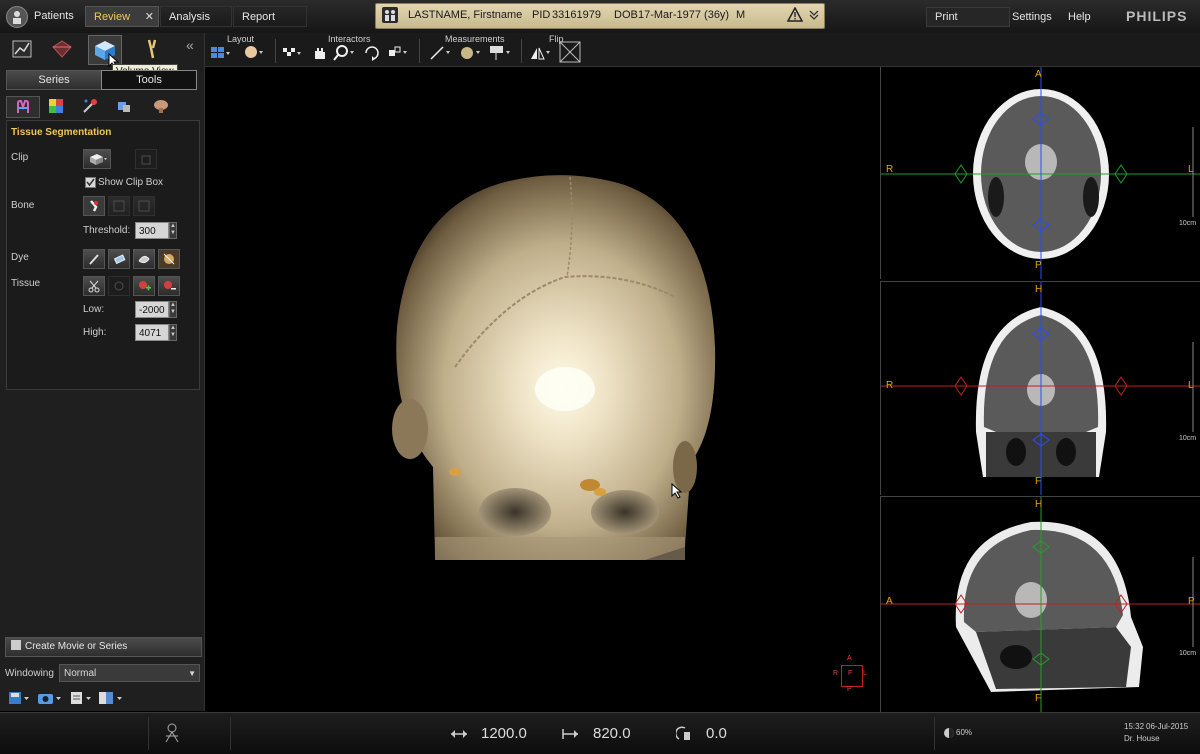  I want to click on sagittal-scale-label: 10cm, so click(1188, 653).